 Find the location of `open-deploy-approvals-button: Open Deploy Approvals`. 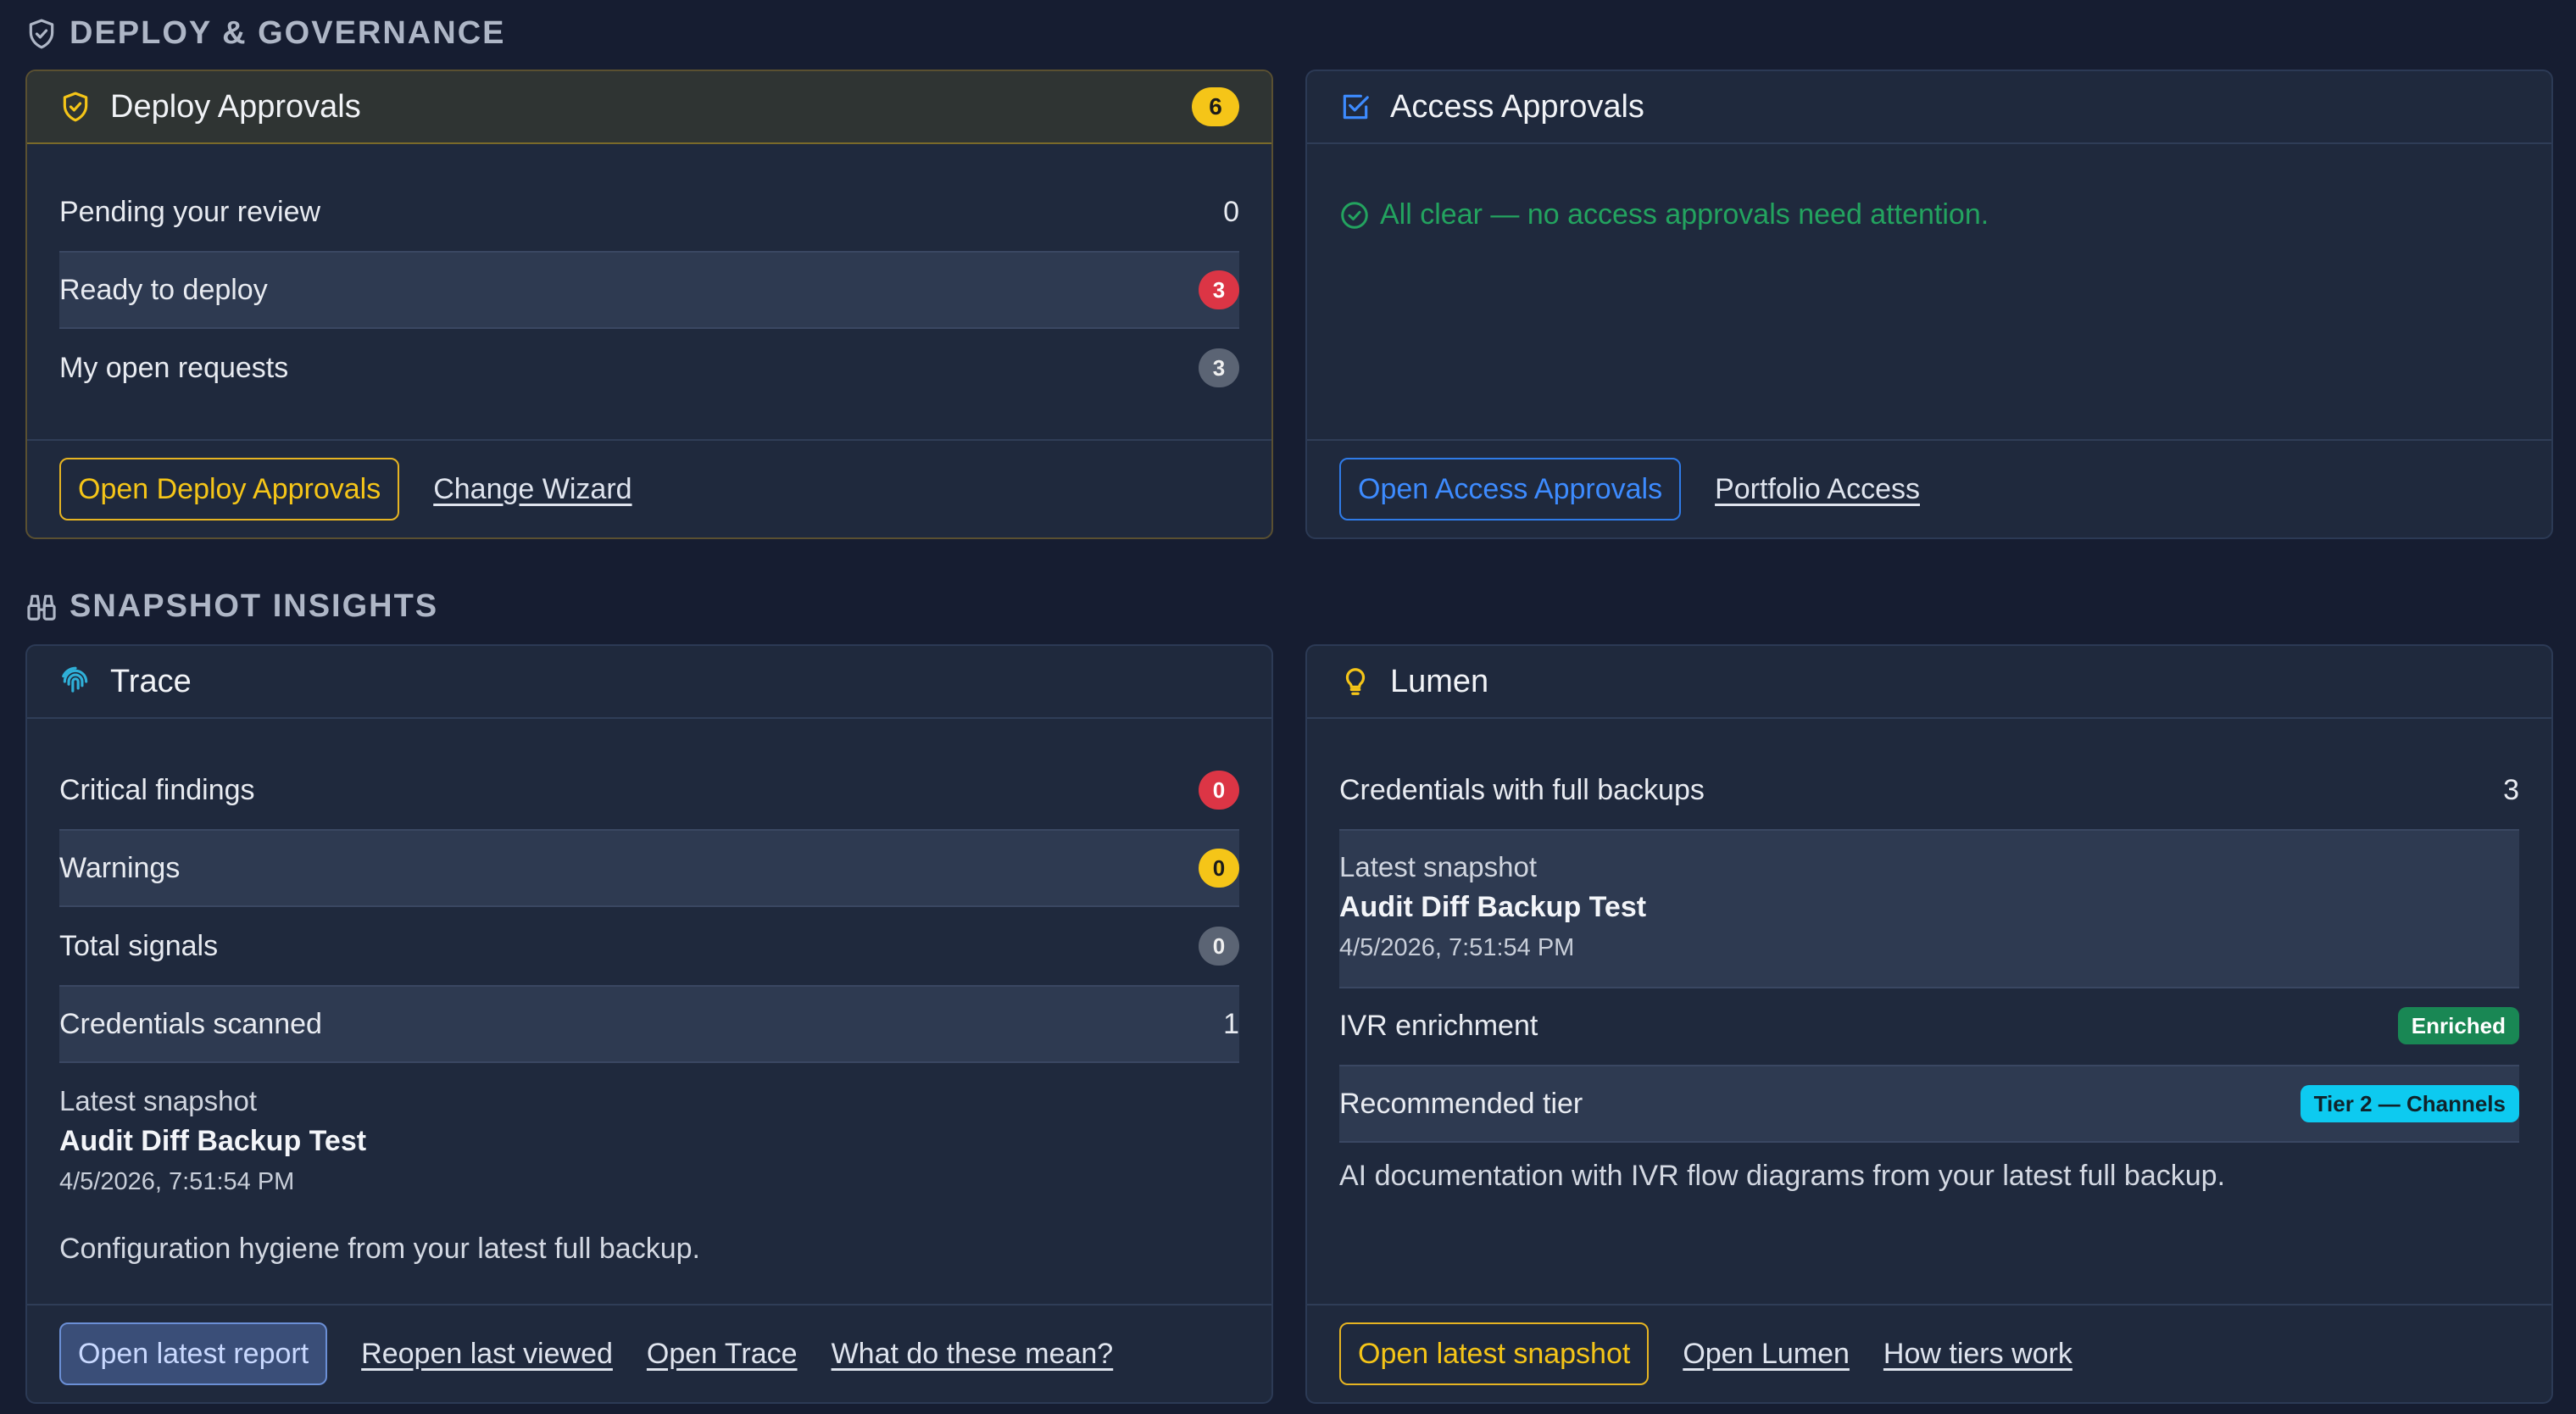

open-deploy-approvals-button: Open Deploy Approvals is located at coordinates (229, 489).